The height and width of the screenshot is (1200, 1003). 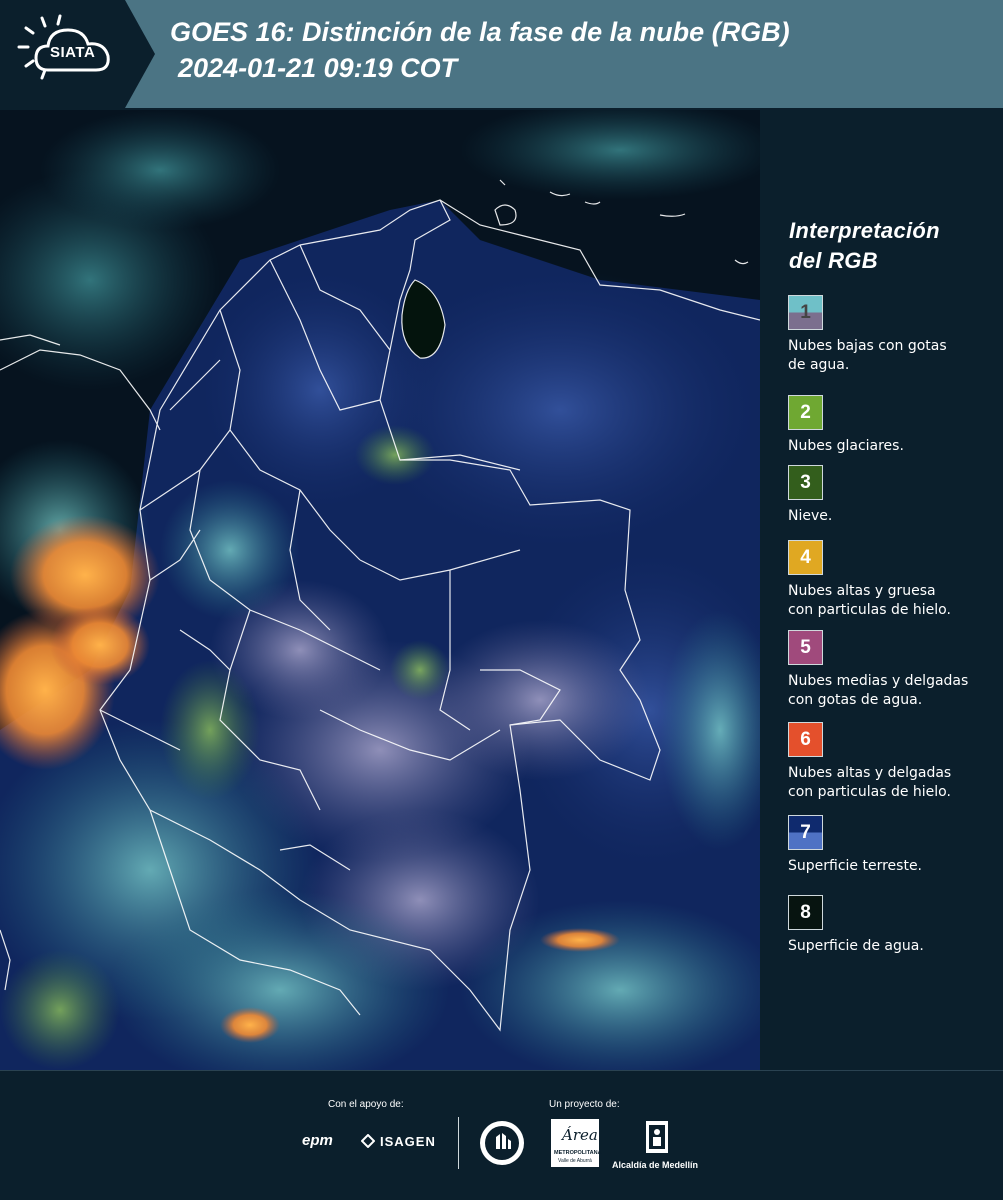 What do you see at coordinates (893, 425) in the screenshot?
I see `legend-item-2: 2 Nubes glaciares.` at bounding box center [893, 425].